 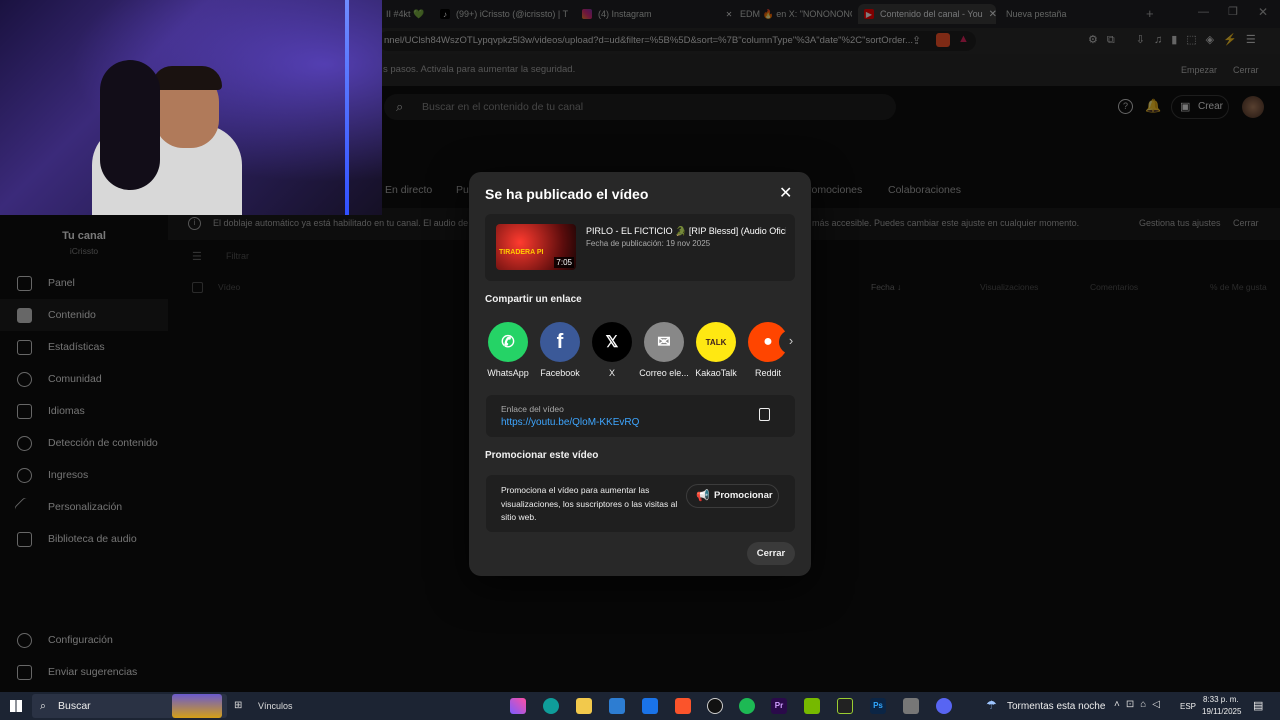 I want to click on share-label: Reddit, so click(x=767, y=373).